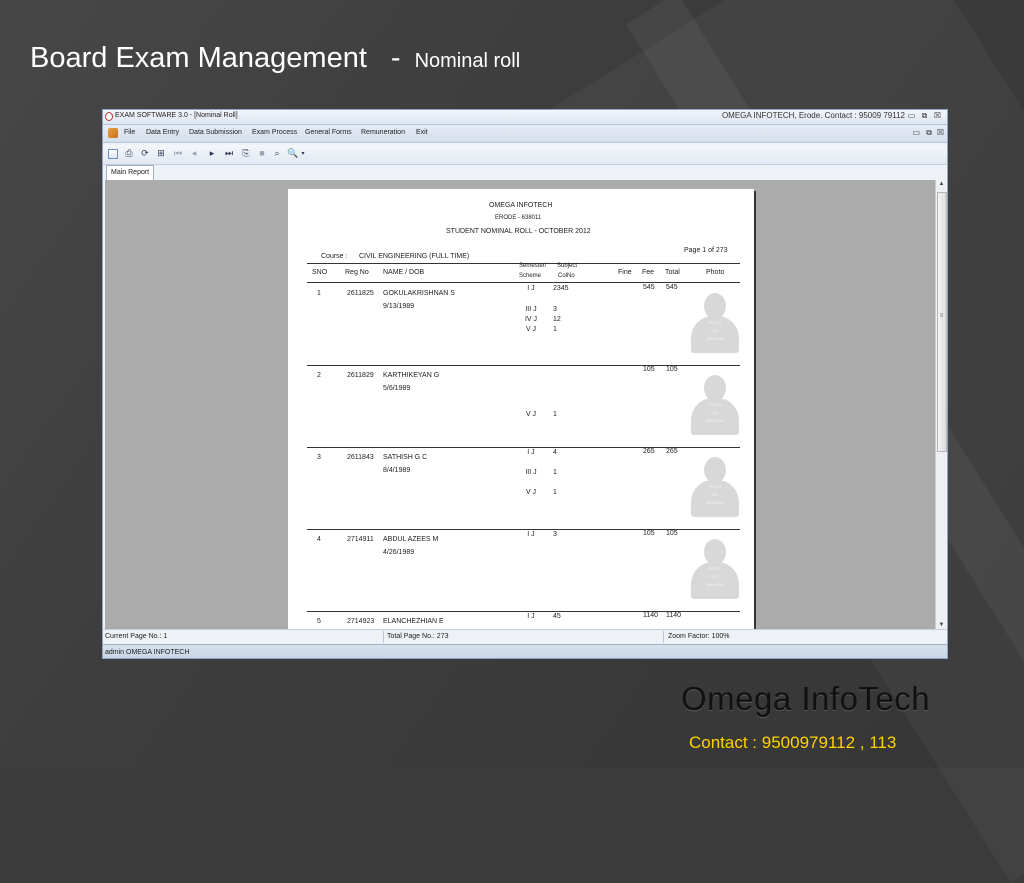 This screenshot has width=1024, height=883. Describe the element at coordinates (649, 287) in the screenshot. I see `cell-fee: 545` at that location.